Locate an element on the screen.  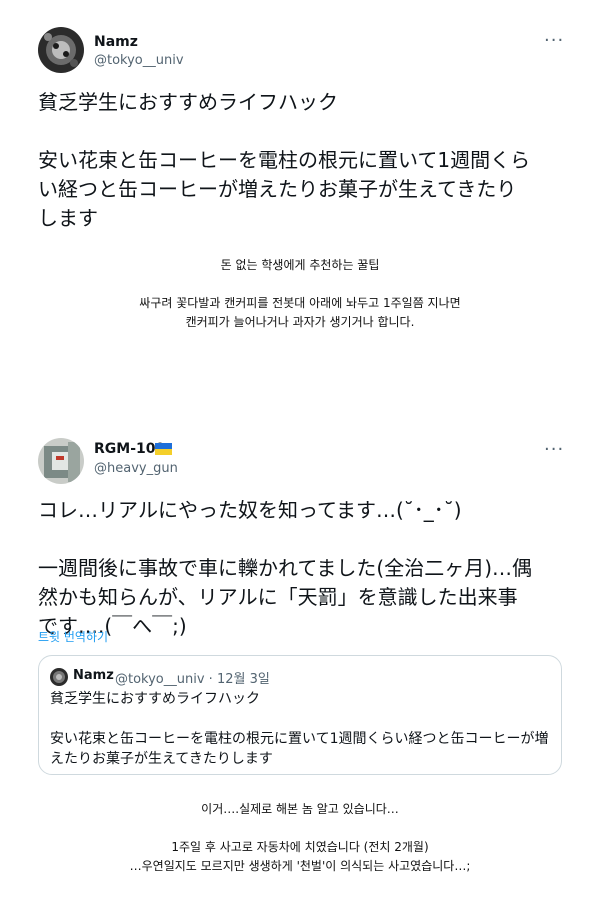
tweet1-author-name: Namz is located at coordinates (116, 42).